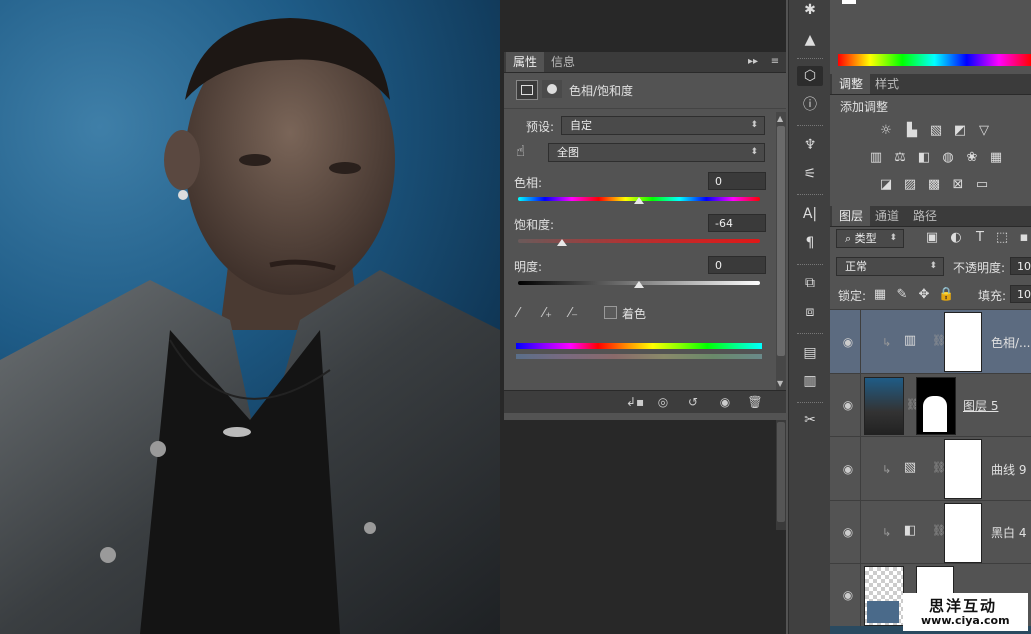 This screenshot has height=634, width=1031. What do you see at coordinates (932, 238) in the screenshot?
I see `filter-pixel-icon: ▣` at bounding box center [932, 238].